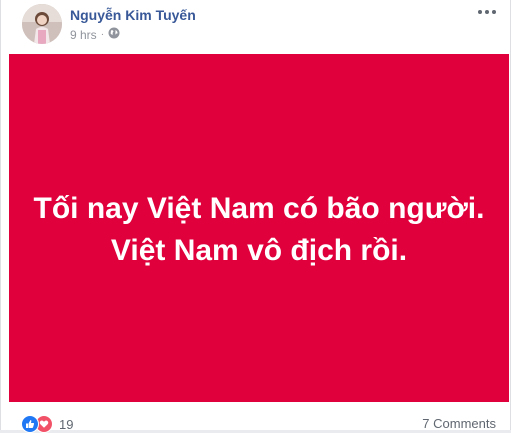  I want to click on avatar-image, so click(42, 24).